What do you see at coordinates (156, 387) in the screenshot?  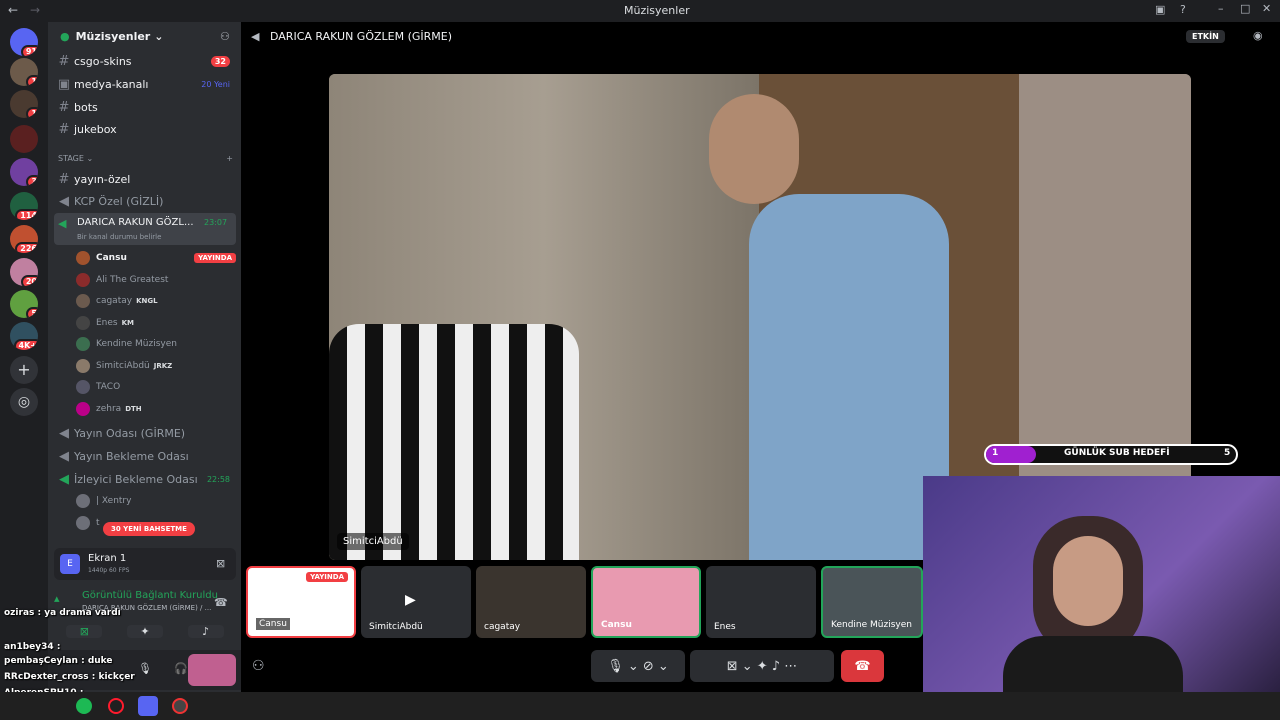 I see `voice-user: TACO` at bounding box center [156, 387].